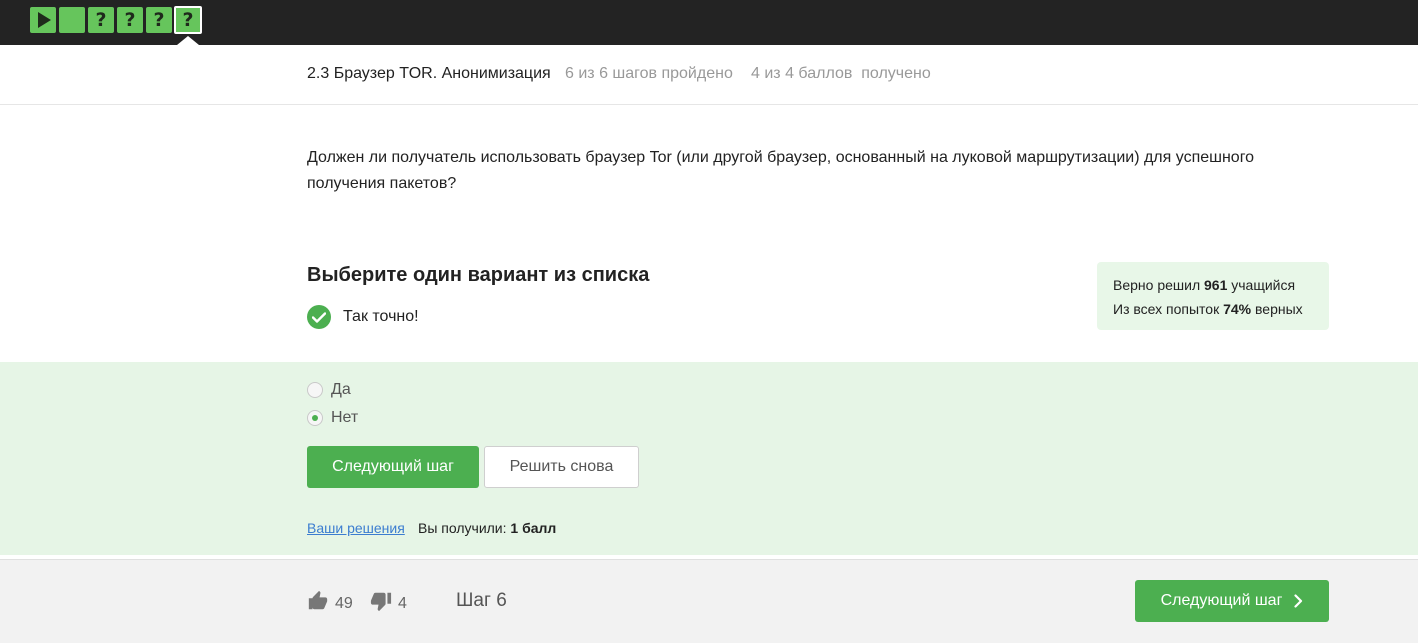  Describe the element at coordinates (481, 600) in the screenshot. I see `step-number-label: Шаг 6` at that location.